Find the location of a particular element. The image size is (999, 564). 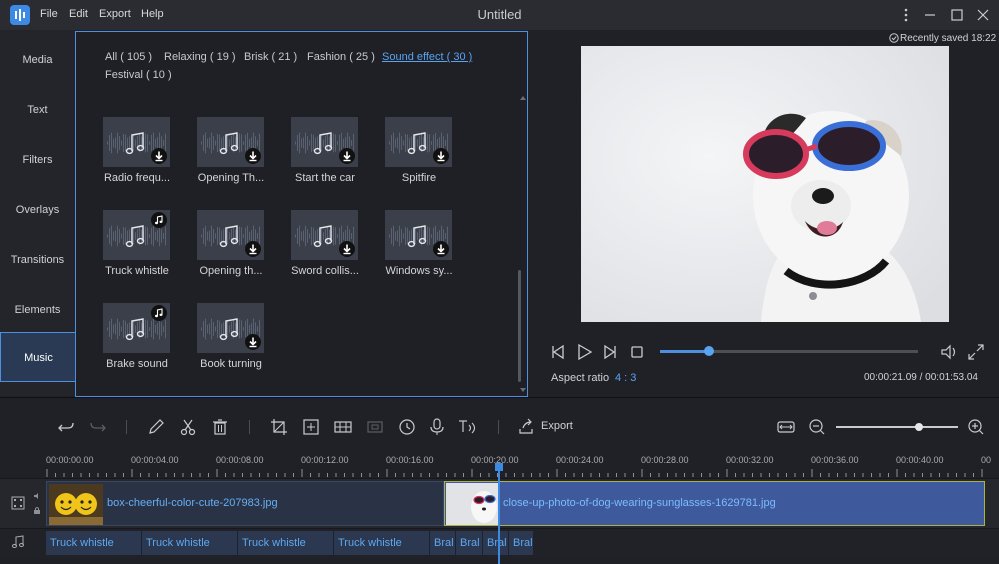

filter-tab-brisk: Brisk ( 21 ) is located at coordinates (270, 57).